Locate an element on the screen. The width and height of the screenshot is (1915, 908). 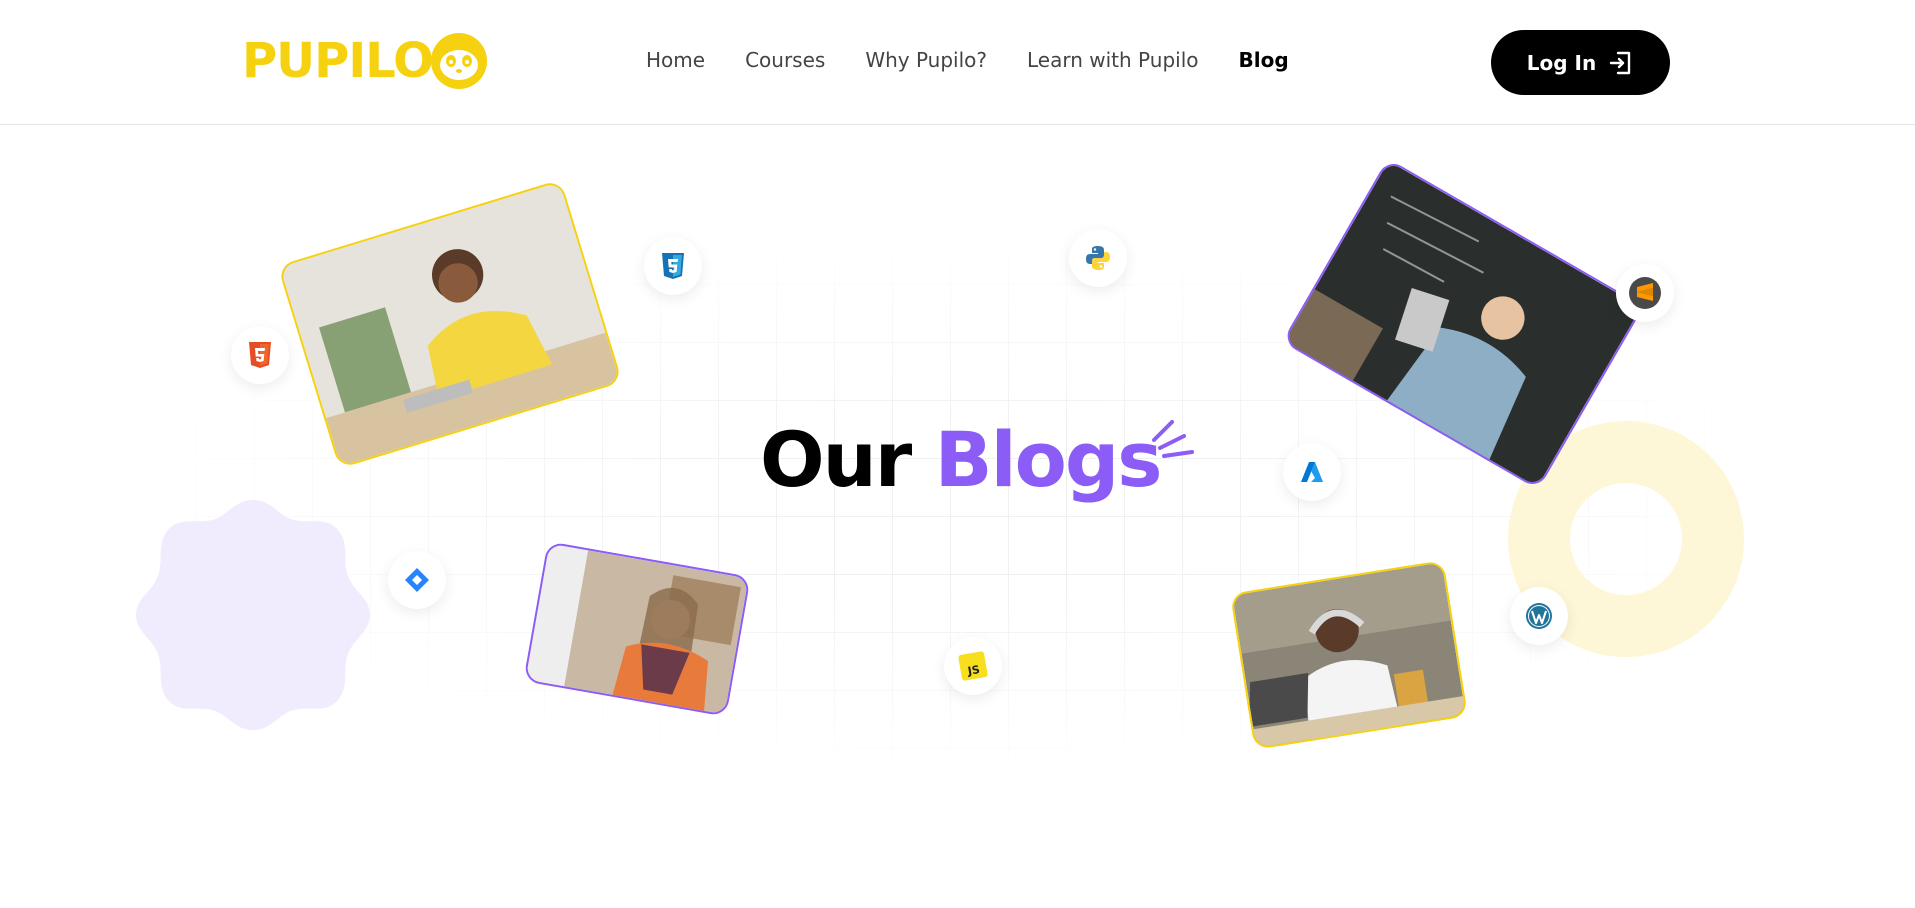
css3-badge is located at coordinates (673, 266).